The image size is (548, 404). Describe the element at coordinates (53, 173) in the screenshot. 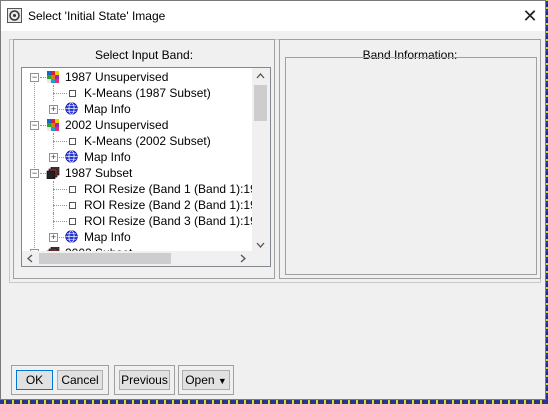

I see `raster-stack-icon` at that location.